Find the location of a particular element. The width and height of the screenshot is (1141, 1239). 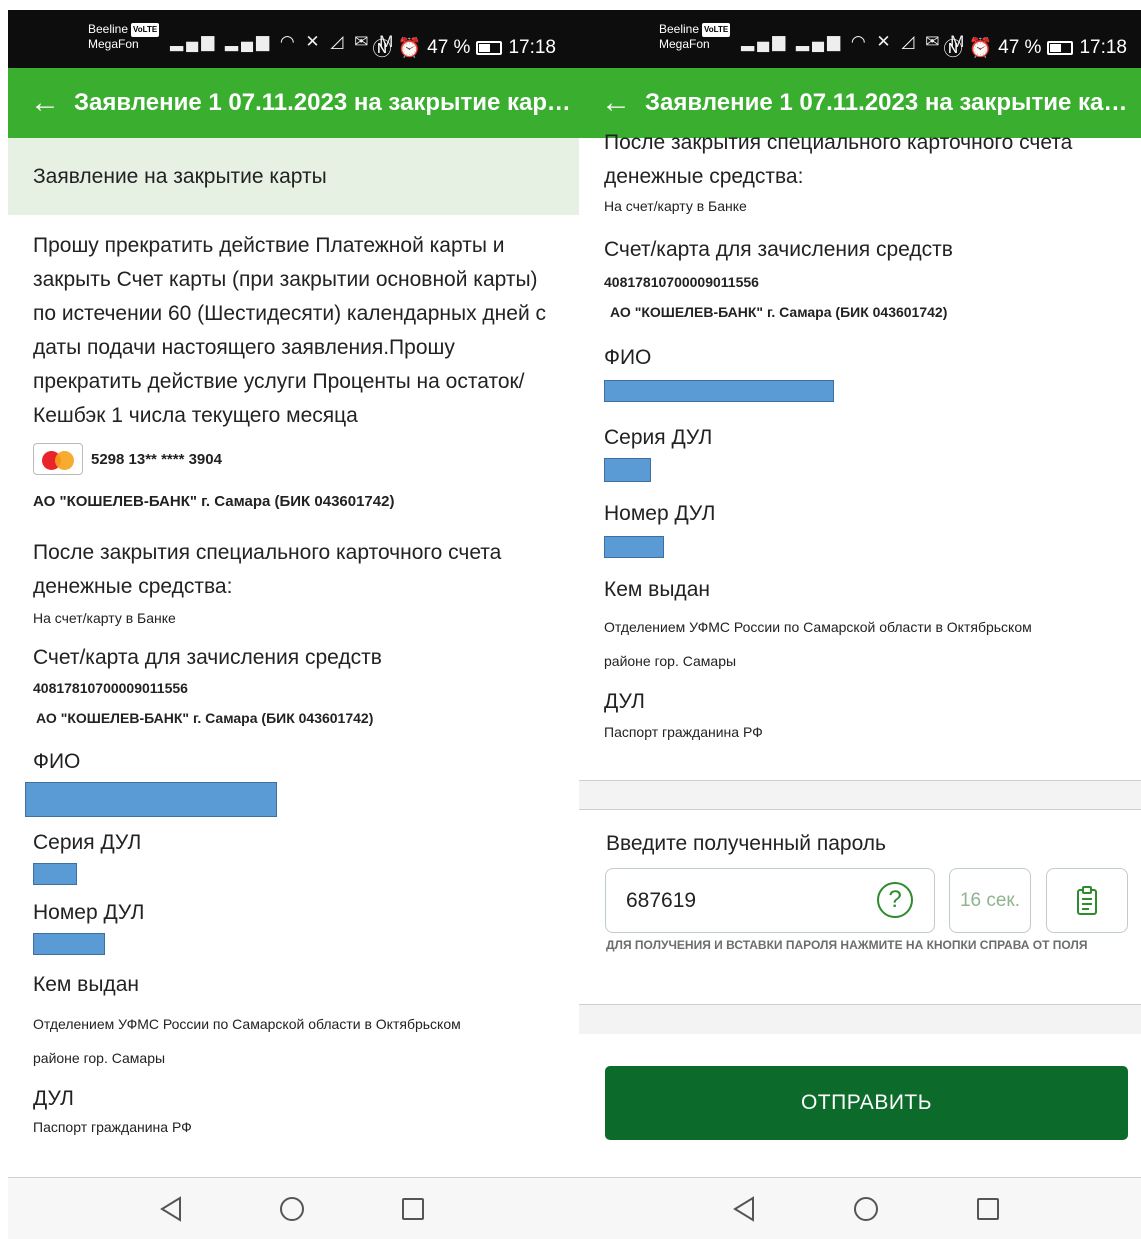

resend-timer-button: 16 сек. is located at coordinates (990, 900).